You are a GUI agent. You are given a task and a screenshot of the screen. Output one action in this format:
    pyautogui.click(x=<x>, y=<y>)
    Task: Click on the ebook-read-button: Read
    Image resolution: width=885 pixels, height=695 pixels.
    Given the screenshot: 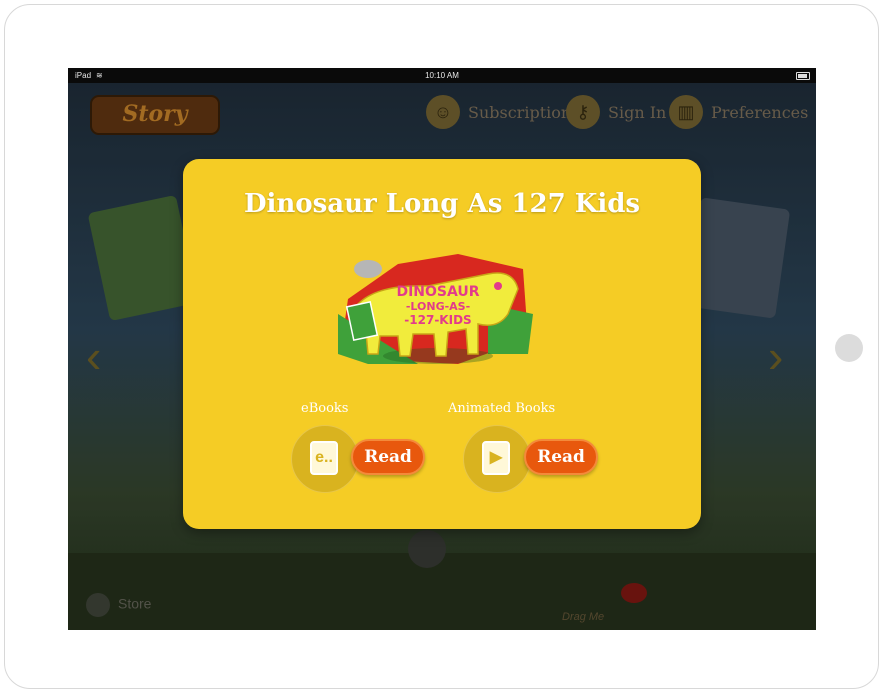 What is the action you would take?
    pyautogui.click(x=388, y=457)
    